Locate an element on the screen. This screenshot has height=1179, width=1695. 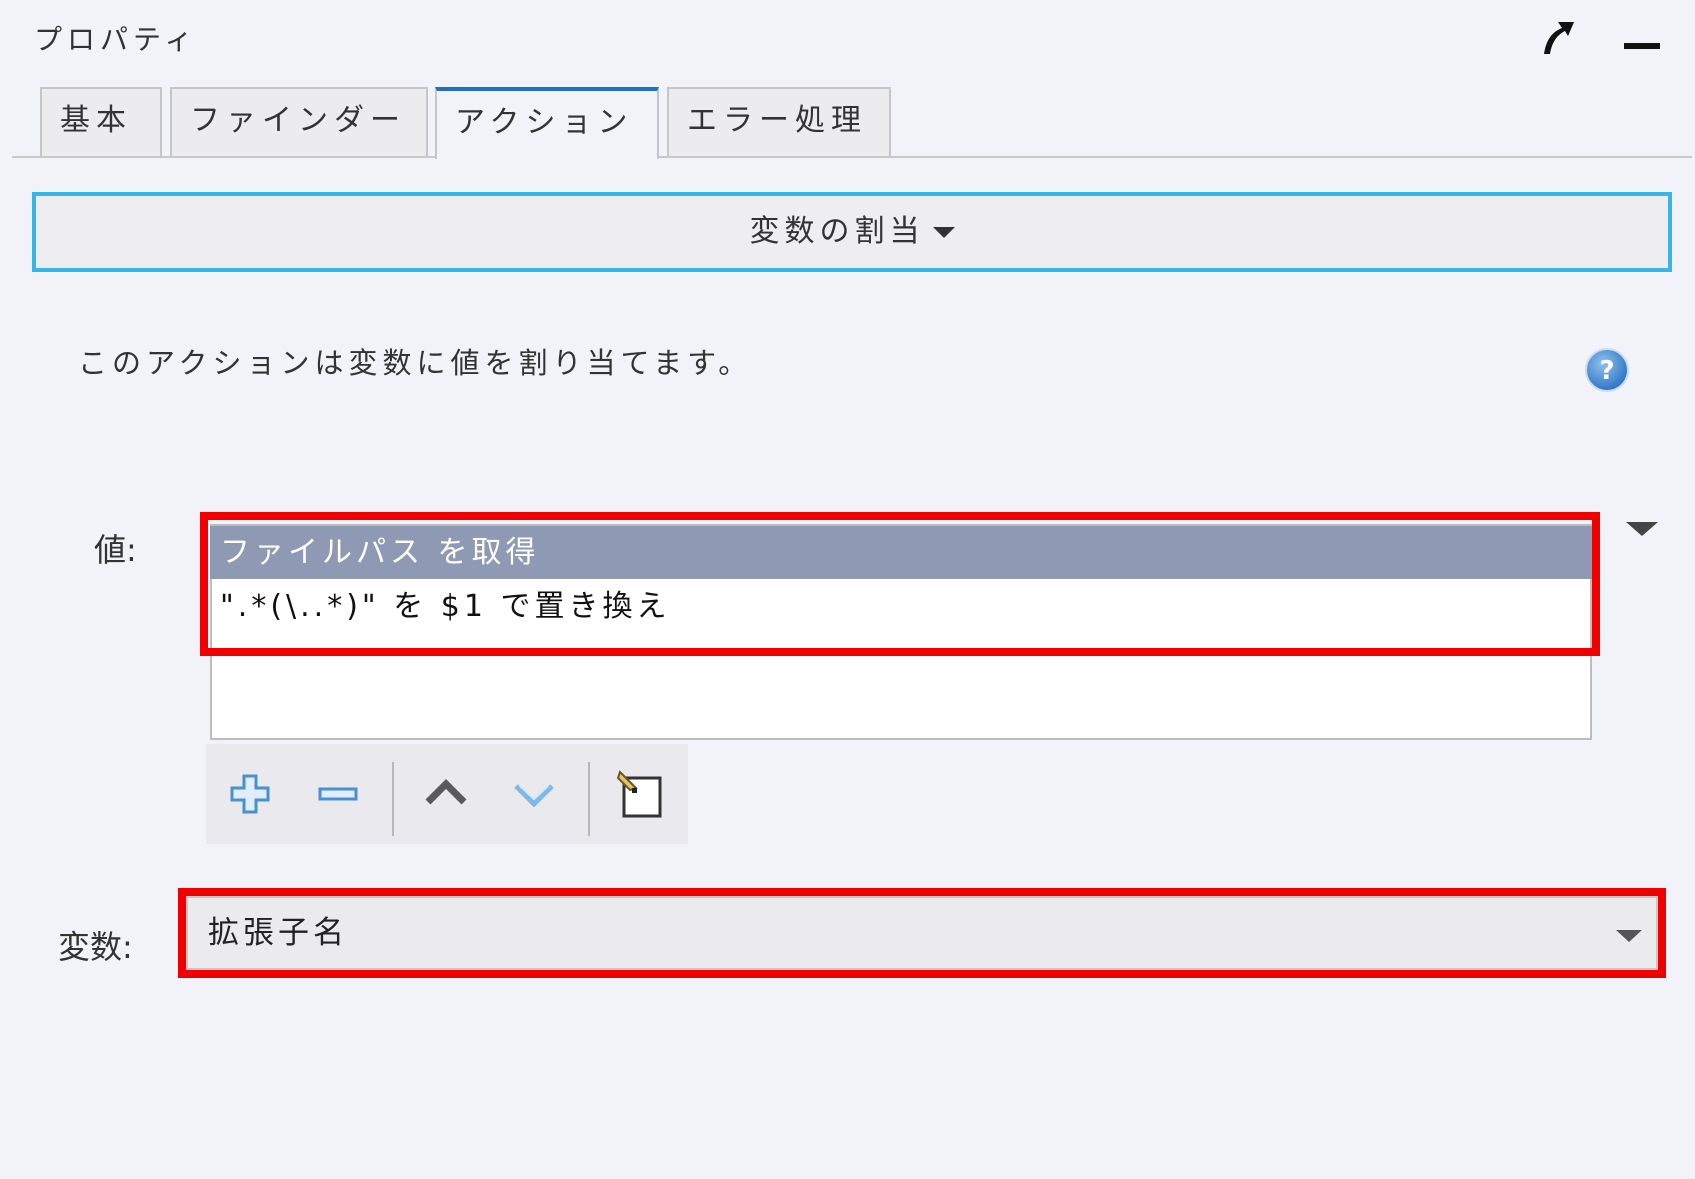
tab-action: アクション is located at coordinates (547, 123).